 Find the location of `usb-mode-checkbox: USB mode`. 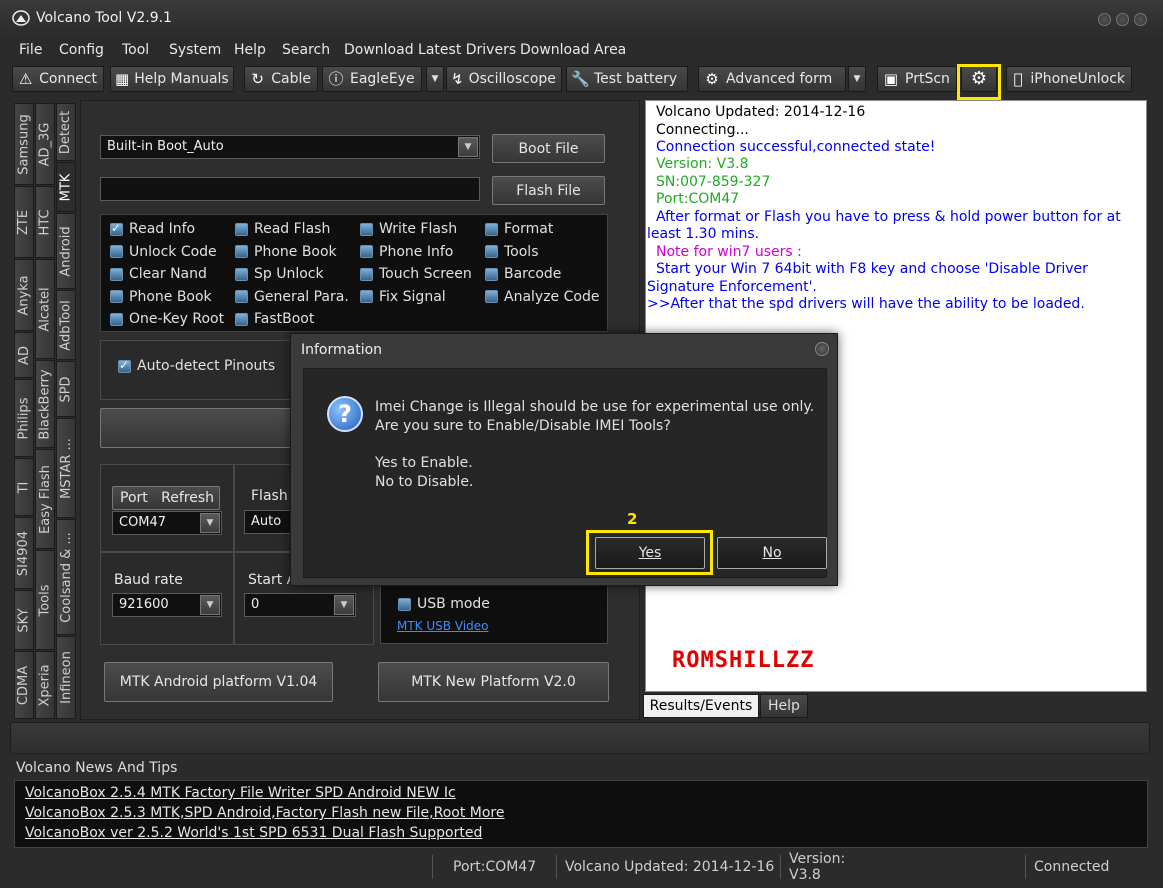

usb-mode-checkbox: USB mode is located at coordinates (444, 604).